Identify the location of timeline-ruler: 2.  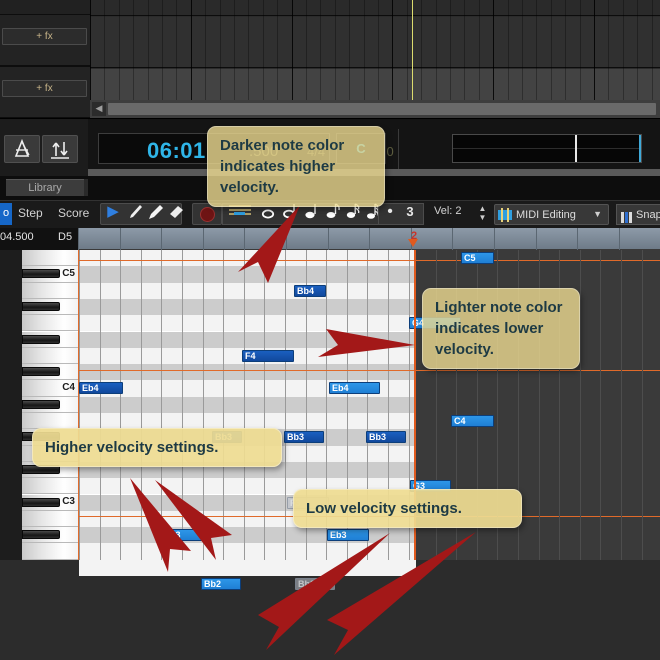
(369, 239).